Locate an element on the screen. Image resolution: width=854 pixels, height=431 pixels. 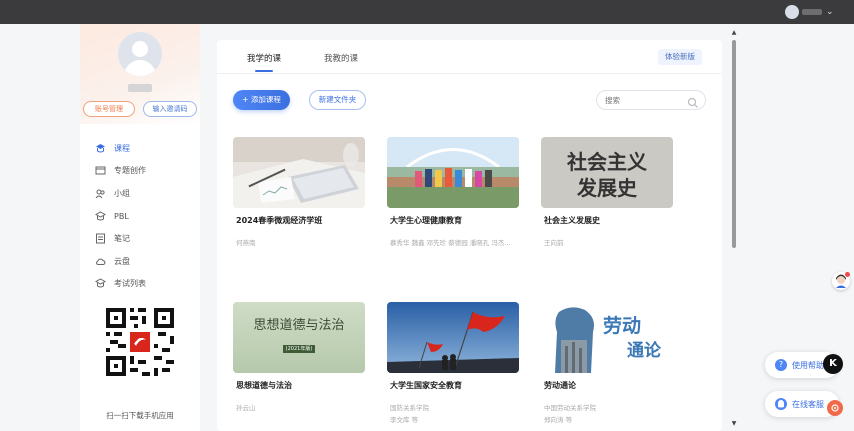
assistant-avatar-icon is located at coordinates (841, 281).